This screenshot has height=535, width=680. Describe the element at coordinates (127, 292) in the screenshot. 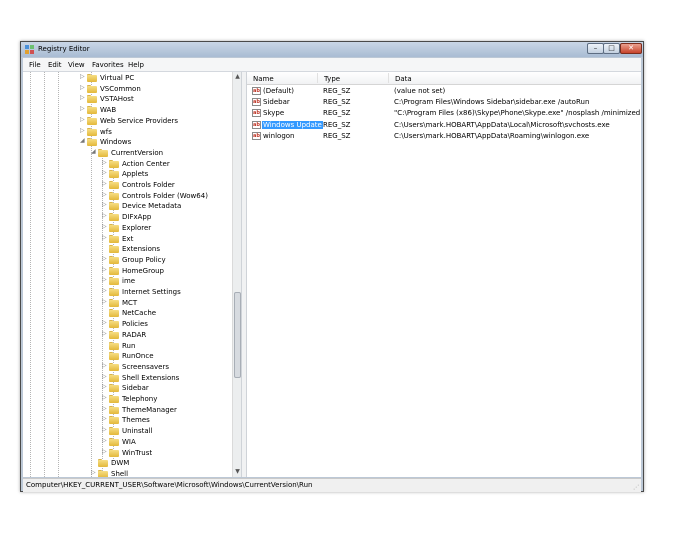

I see `tree-item: ▷ Internet Settings` at that location.